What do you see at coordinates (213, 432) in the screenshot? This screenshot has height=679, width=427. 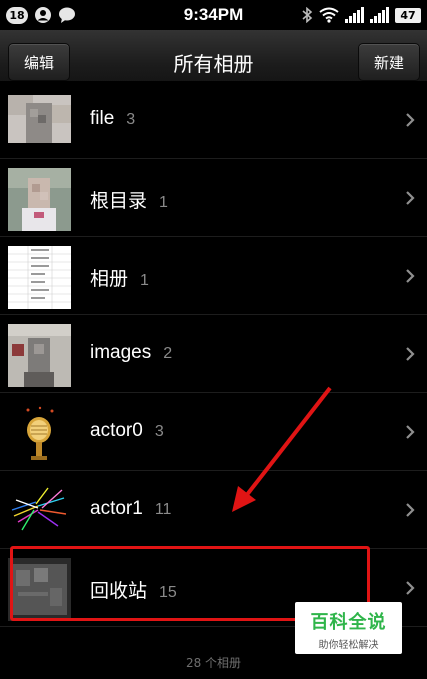 I see `album-row-actor0: actor0 3` at bounding box center [213, 432].